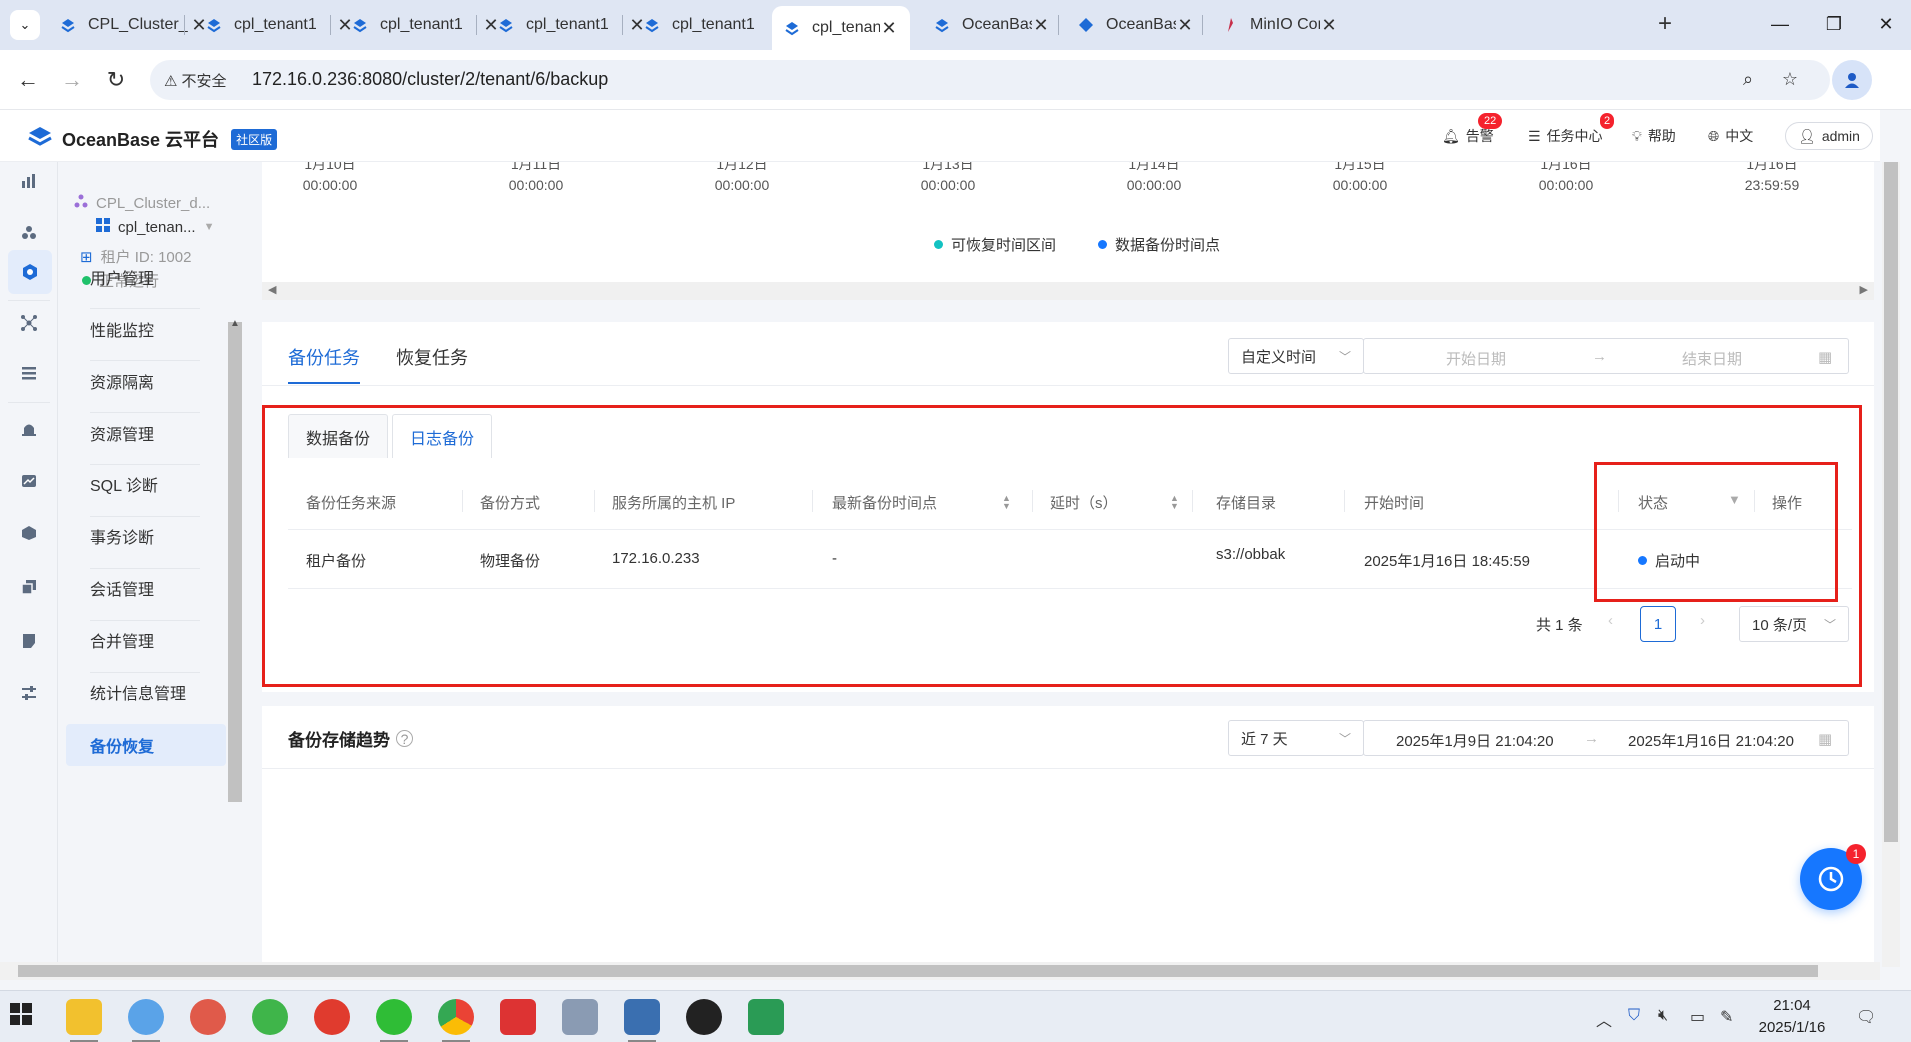  Describe the element at coordinates (918, 971) in the screenshot. I see `page-horizontal-scrollbar-thumb` at that location.